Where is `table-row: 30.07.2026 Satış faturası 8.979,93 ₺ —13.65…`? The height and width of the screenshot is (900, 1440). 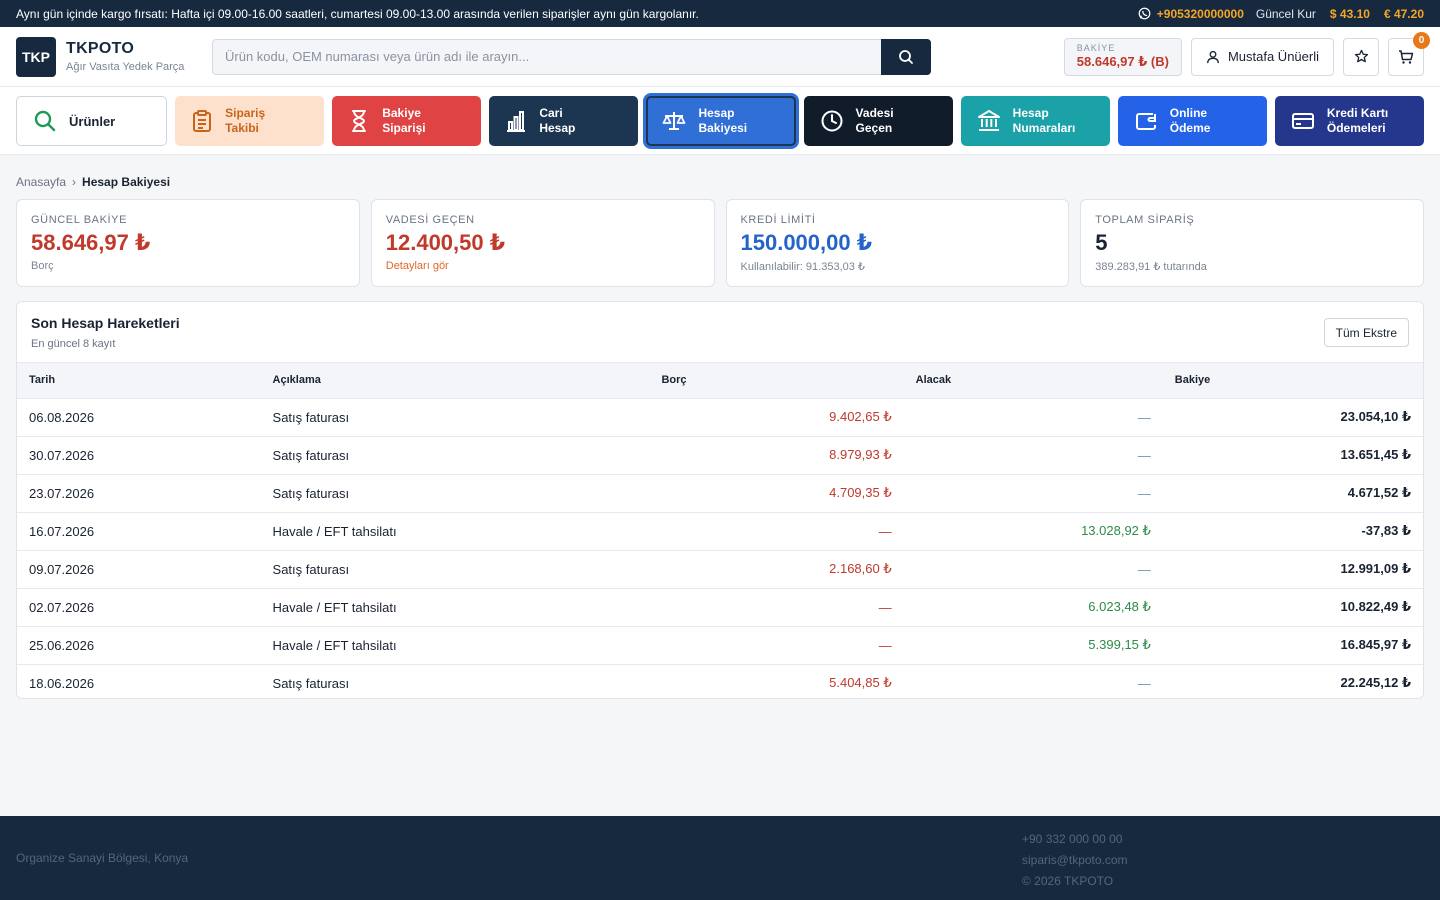 table-row: 30.07.2026 Satış faturası 8.979,93 ₺ —13.65… is located at coordinates (720, 455).